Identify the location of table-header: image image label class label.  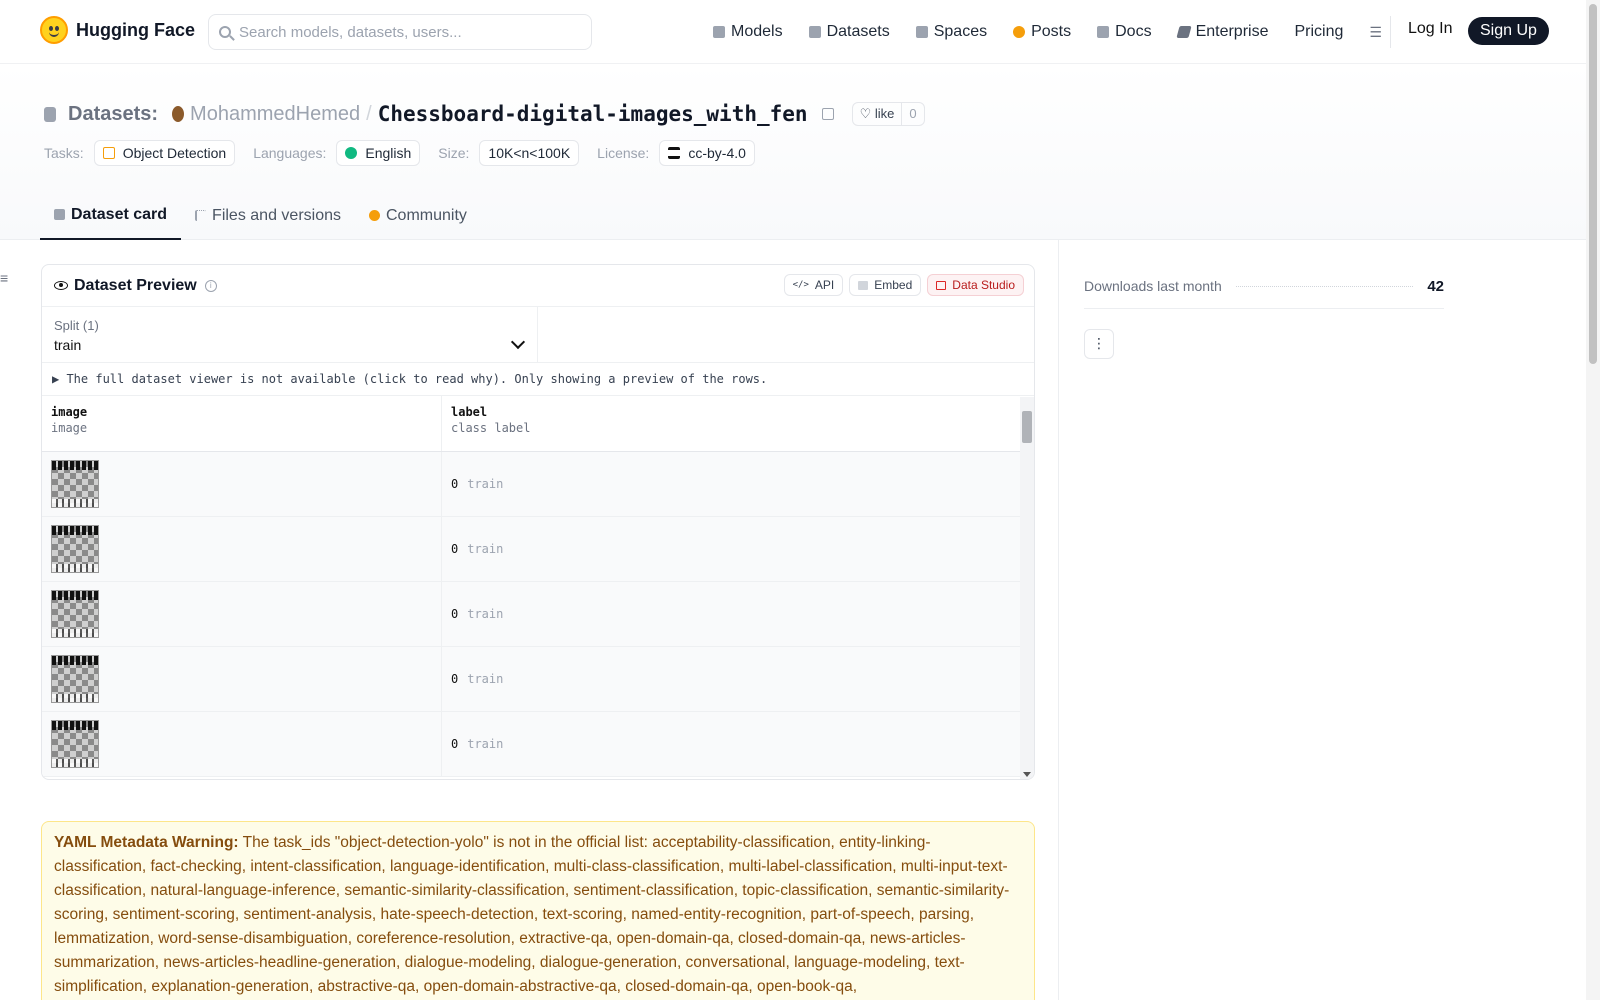
(538, 424).